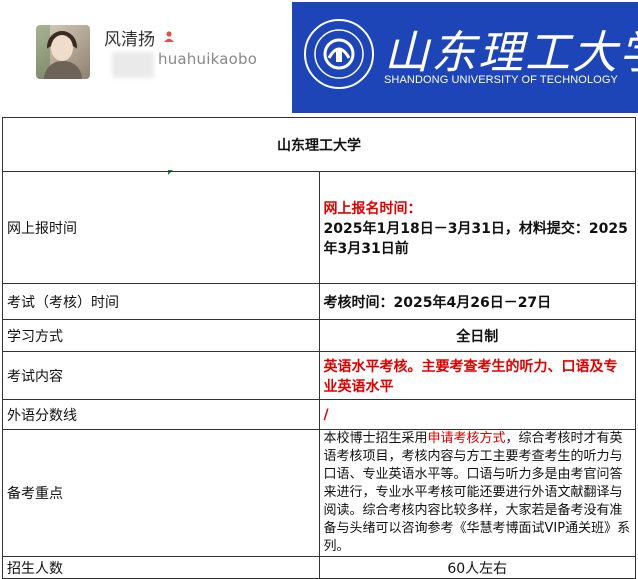 The height and width of the screenshot is (579, 638). I want to click on table-row: 学习方式 全日制, so click(319, 335).